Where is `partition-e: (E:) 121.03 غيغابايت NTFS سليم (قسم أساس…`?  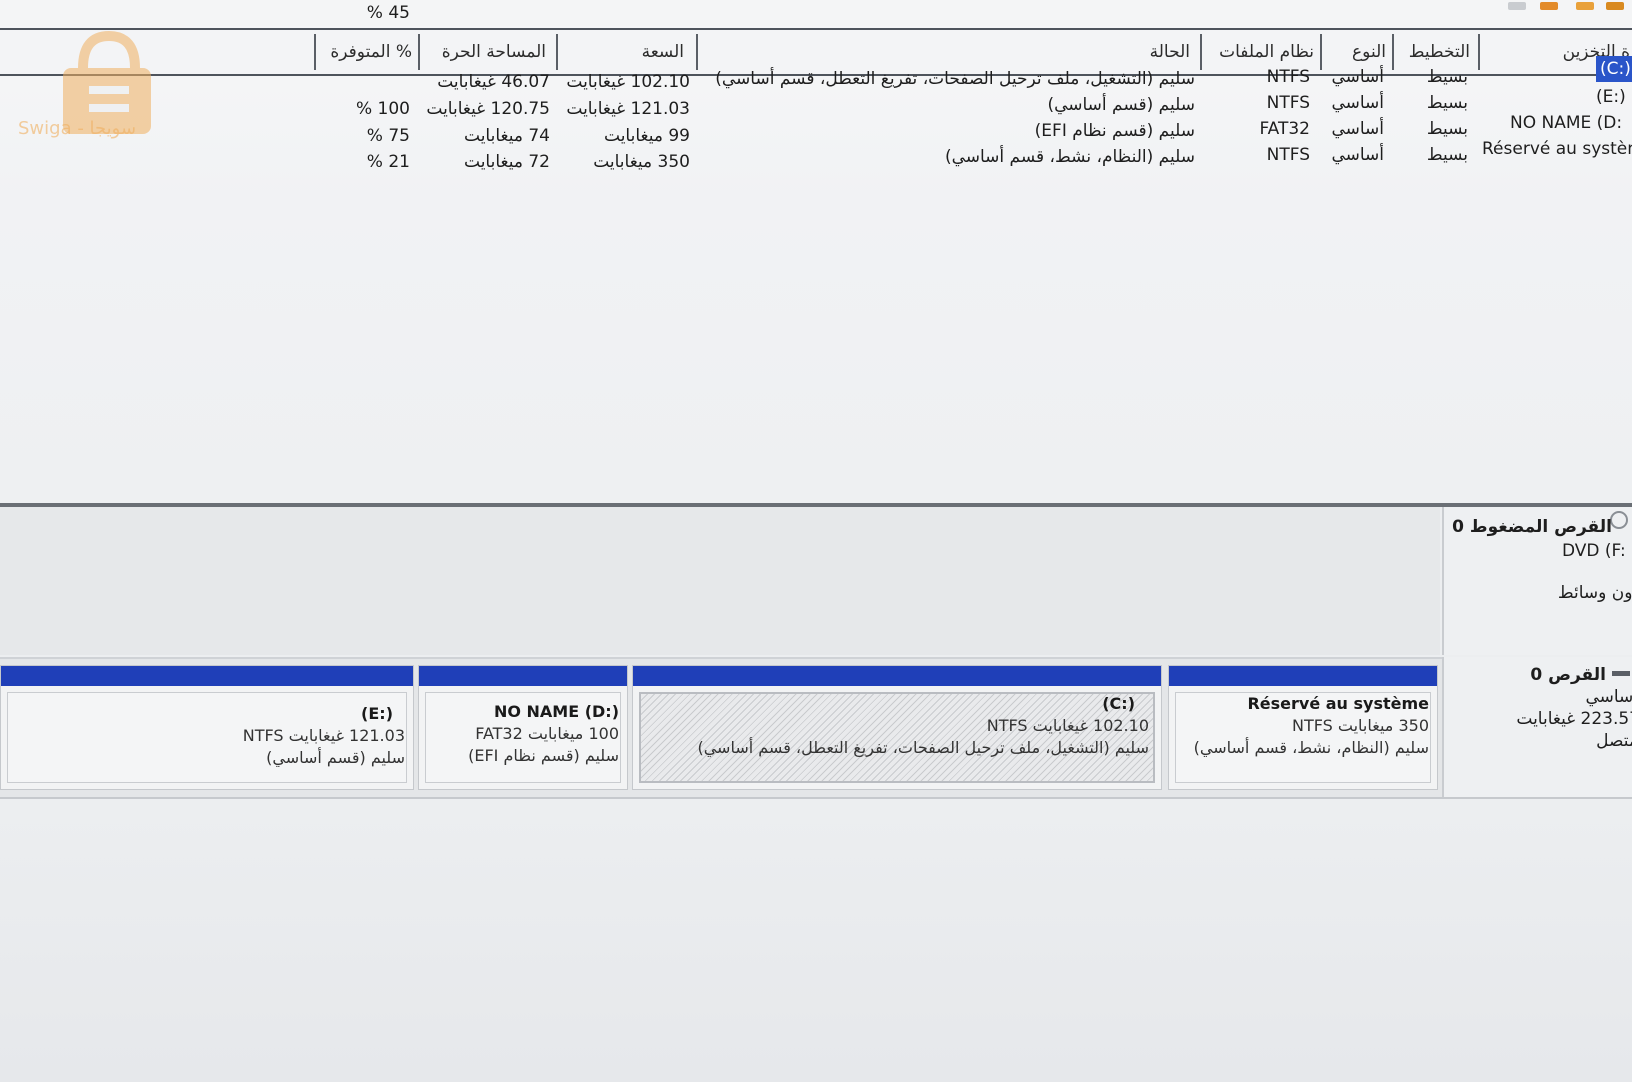
partition-e: (E:) 121.03 غيغابايت NTFS سليم (قسم أساس… is located at coordinates (207, 727).